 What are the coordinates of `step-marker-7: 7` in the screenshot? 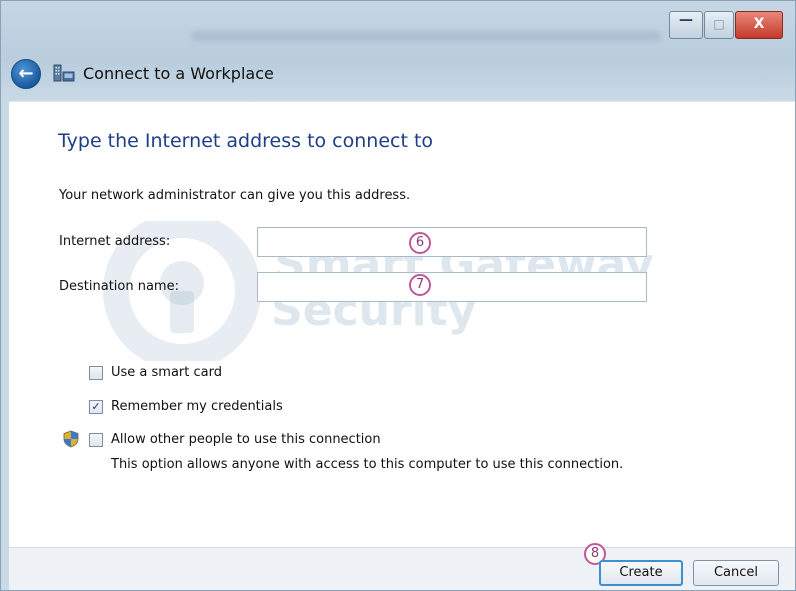 It's located at (420, 285).